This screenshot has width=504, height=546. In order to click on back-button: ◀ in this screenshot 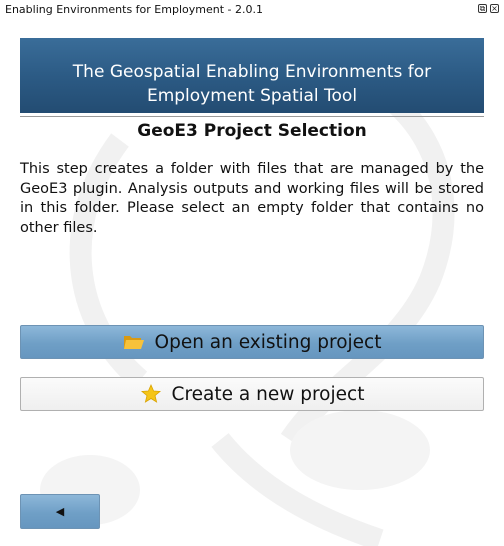, I will do `click(60, 511)`.